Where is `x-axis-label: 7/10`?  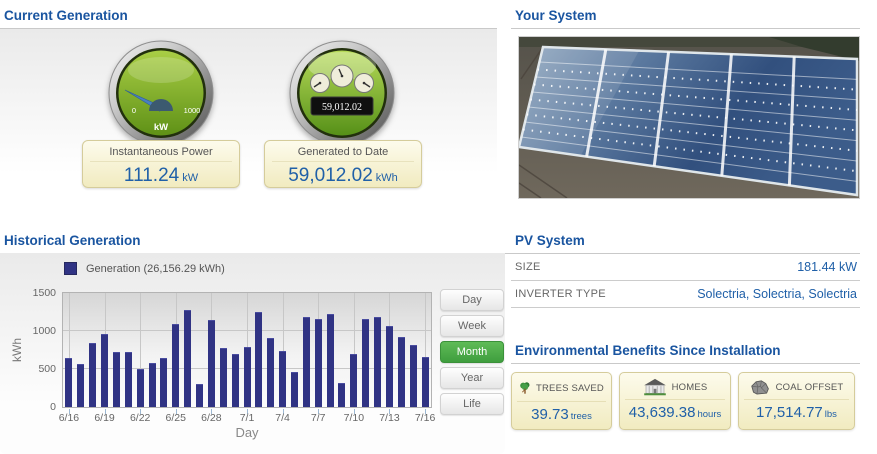 x-axis-label: 7/10 is located at coordinates (354, 418).